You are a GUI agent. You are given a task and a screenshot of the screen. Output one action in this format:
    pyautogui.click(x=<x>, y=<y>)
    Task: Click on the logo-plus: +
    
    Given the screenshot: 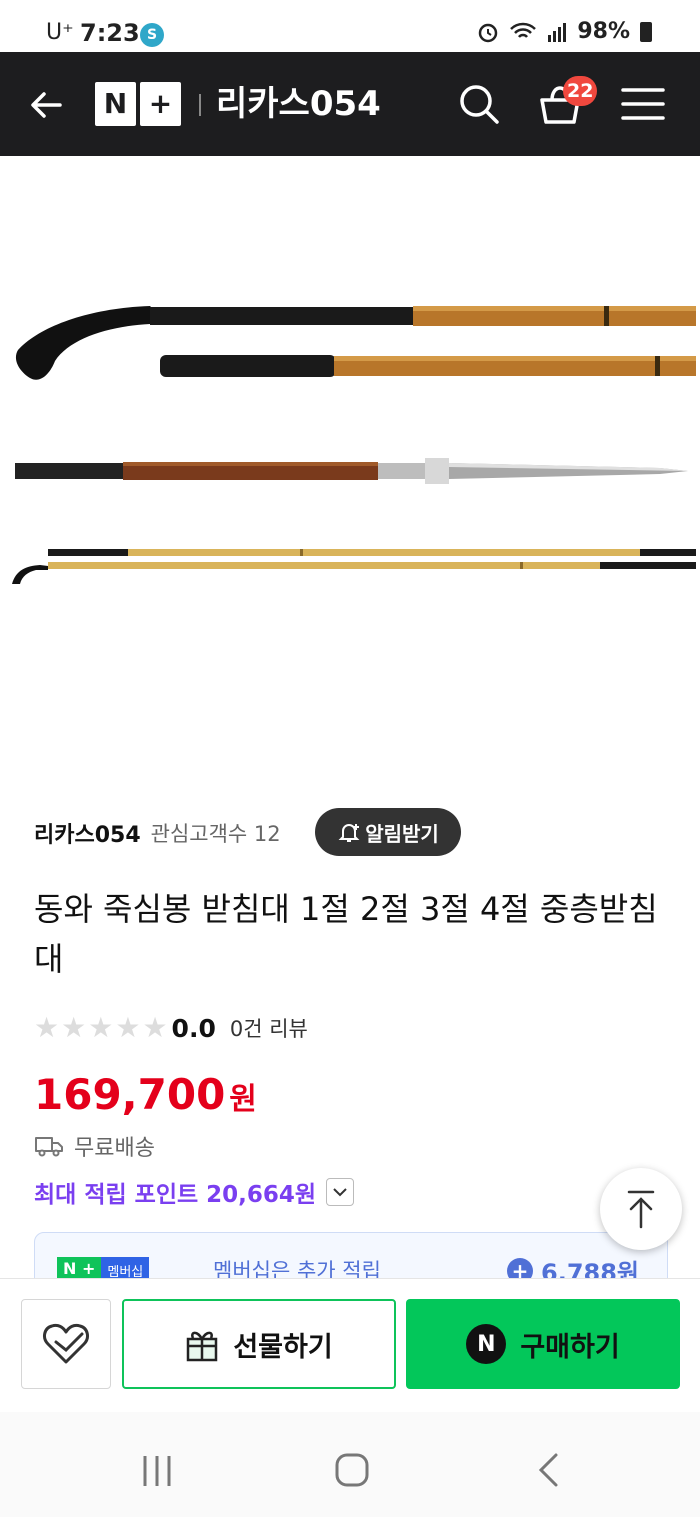 What is the action you would take?
    pyautogui.click(x=160, y=104)
    